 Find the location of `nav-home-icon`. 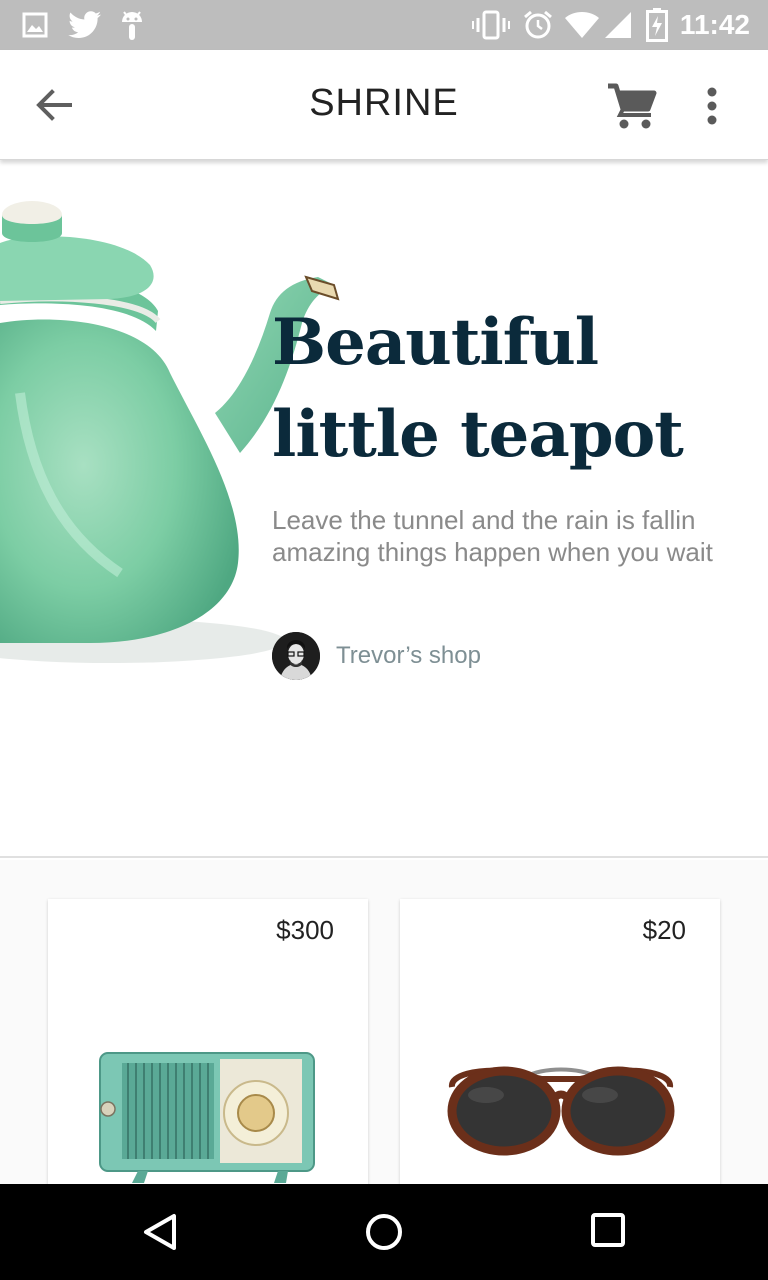

nav-home-icon is located at coordinates (384, 1232).